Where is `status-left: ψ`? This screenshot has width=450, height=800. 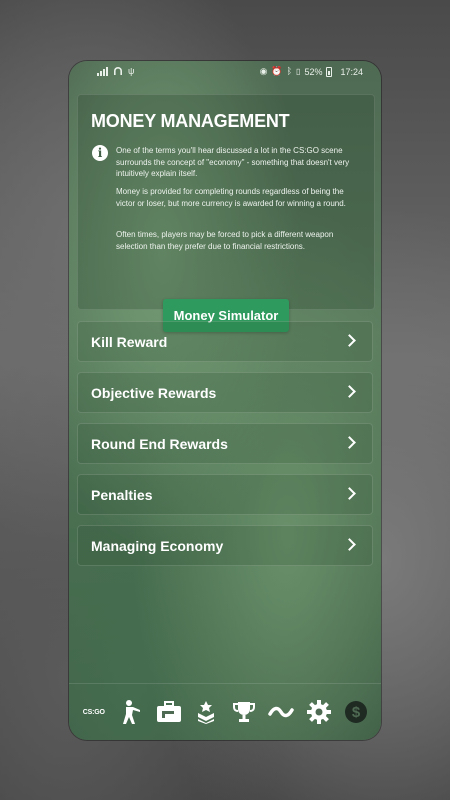 status-left: ψ is located at coordinates (115, 71).